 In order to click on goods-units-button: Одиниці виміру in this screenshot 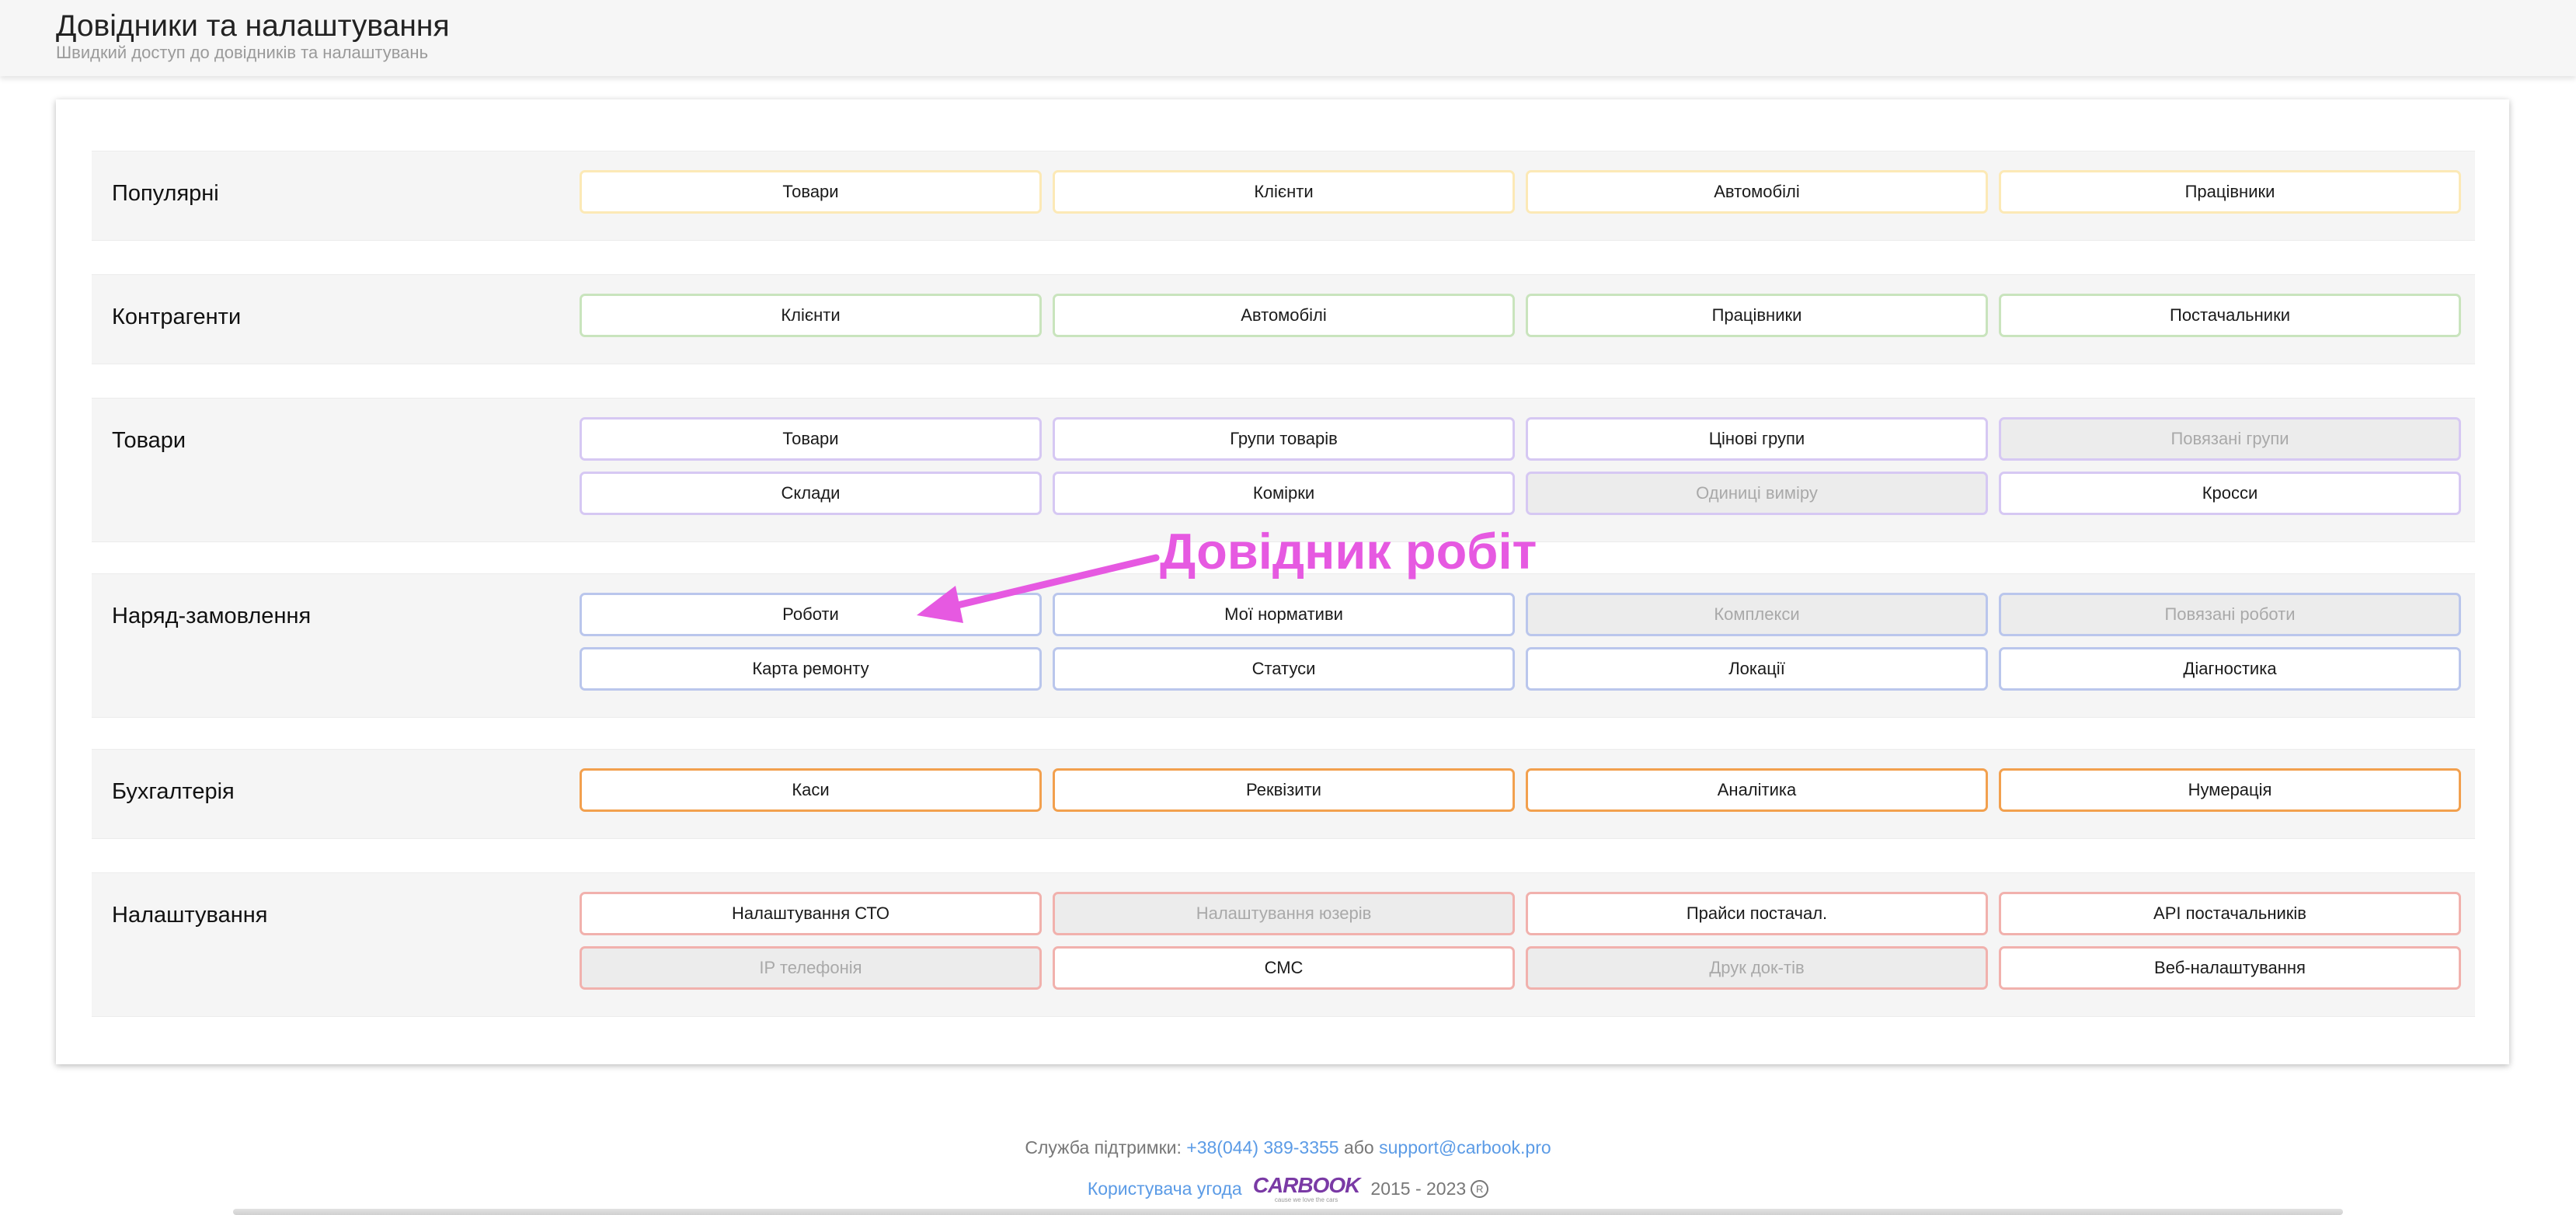, I will do `click(1757, 493)`.